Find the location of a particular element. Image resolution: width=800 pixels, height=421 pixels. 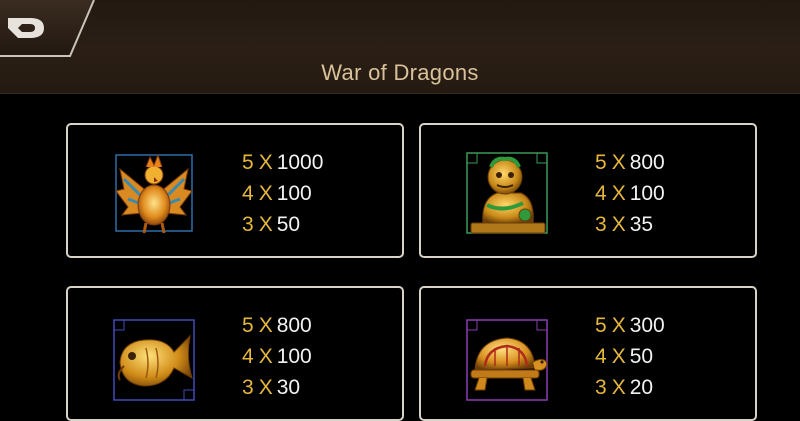

foo-dog-icon is located at coordinates (507, 193).